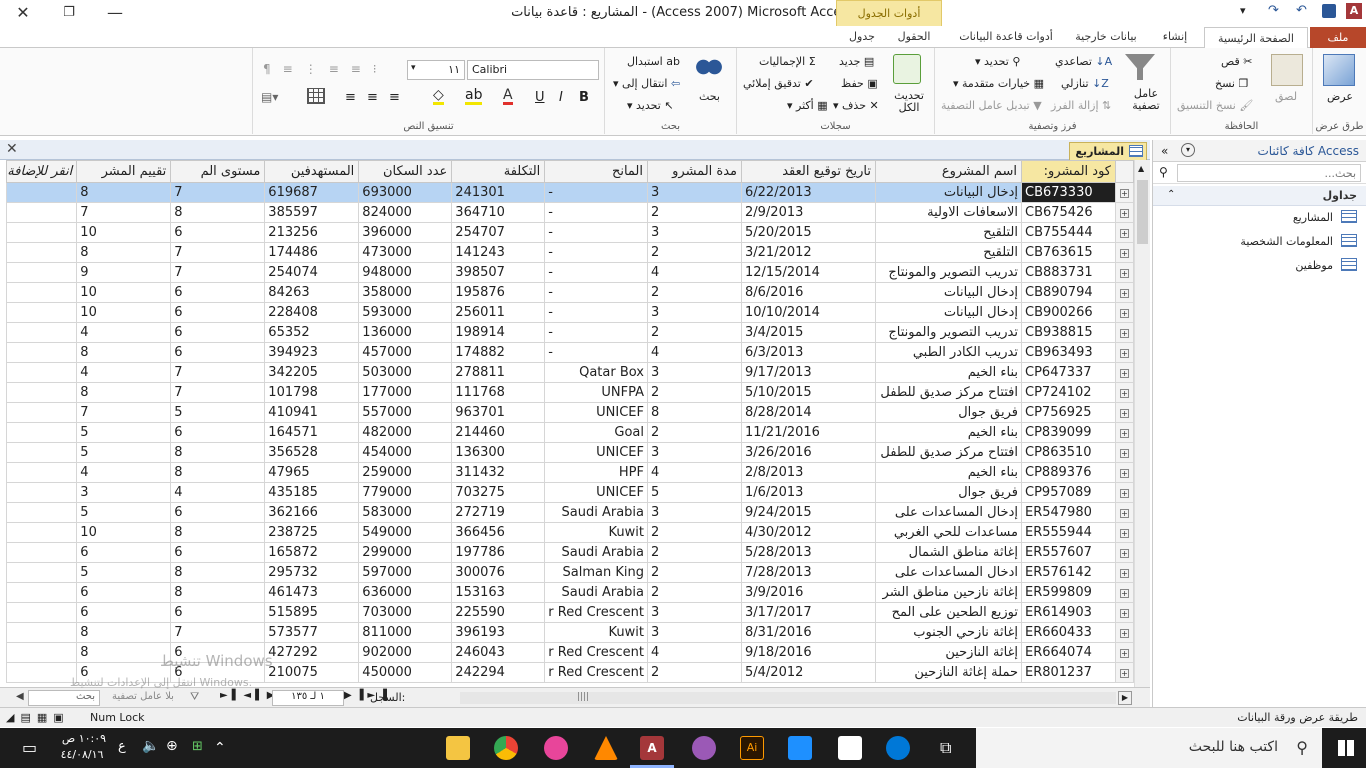 This screenshot has width=1366, height=768. What do you see at coordinates (596, 672) in the screenshot?
I see `table-cell: r Red Crescent` at bounding box center [596, 672].